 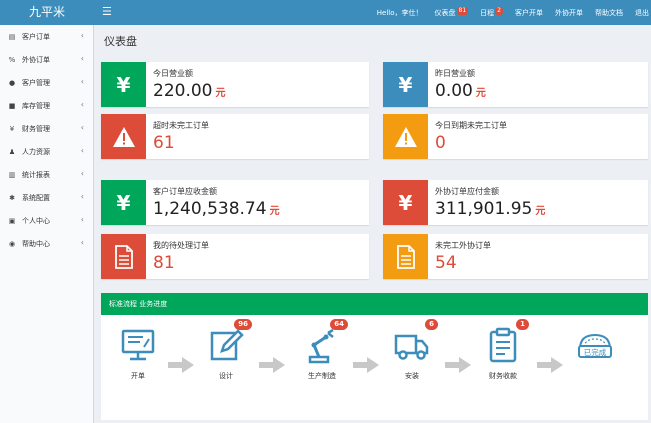 I want to click on stat-yesterday-revenue: ¥ 昨日营业额 0.00 元, so click(x=515, y=84).